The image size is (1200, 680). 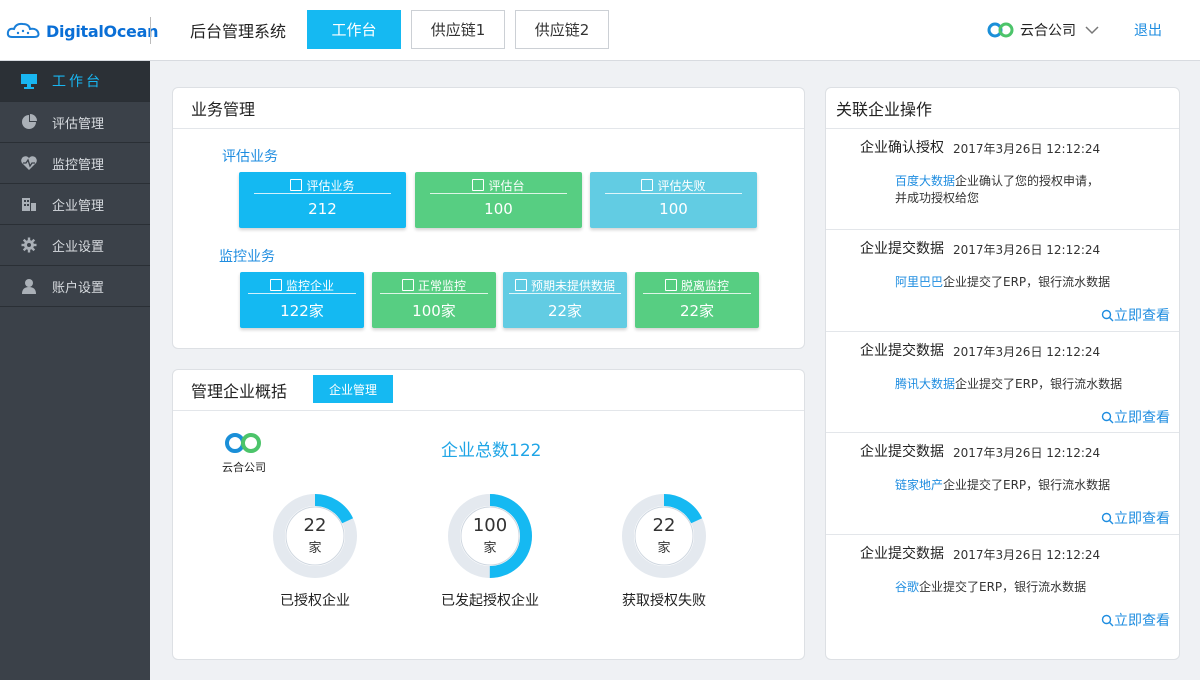 What do you see at coordinates (664, 601) in the screenshot?
I see `donut-label: 获取授权失败` at bounding box center [664, 601].